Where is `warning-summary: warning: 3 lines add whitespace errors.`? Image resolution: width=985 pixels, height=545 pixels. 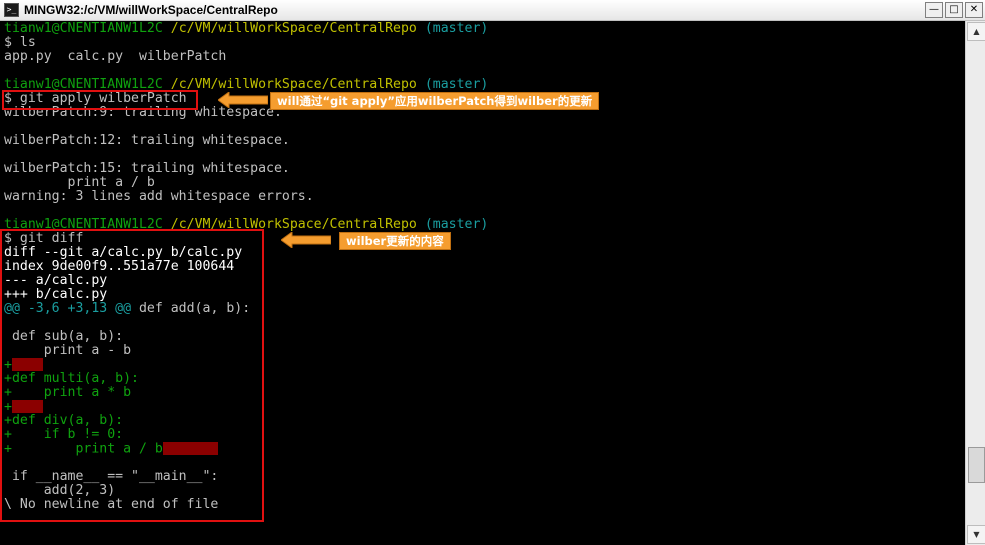 warning-summary: warning: 3 lines add whitespace errors. is located at coordinates (159, 196).